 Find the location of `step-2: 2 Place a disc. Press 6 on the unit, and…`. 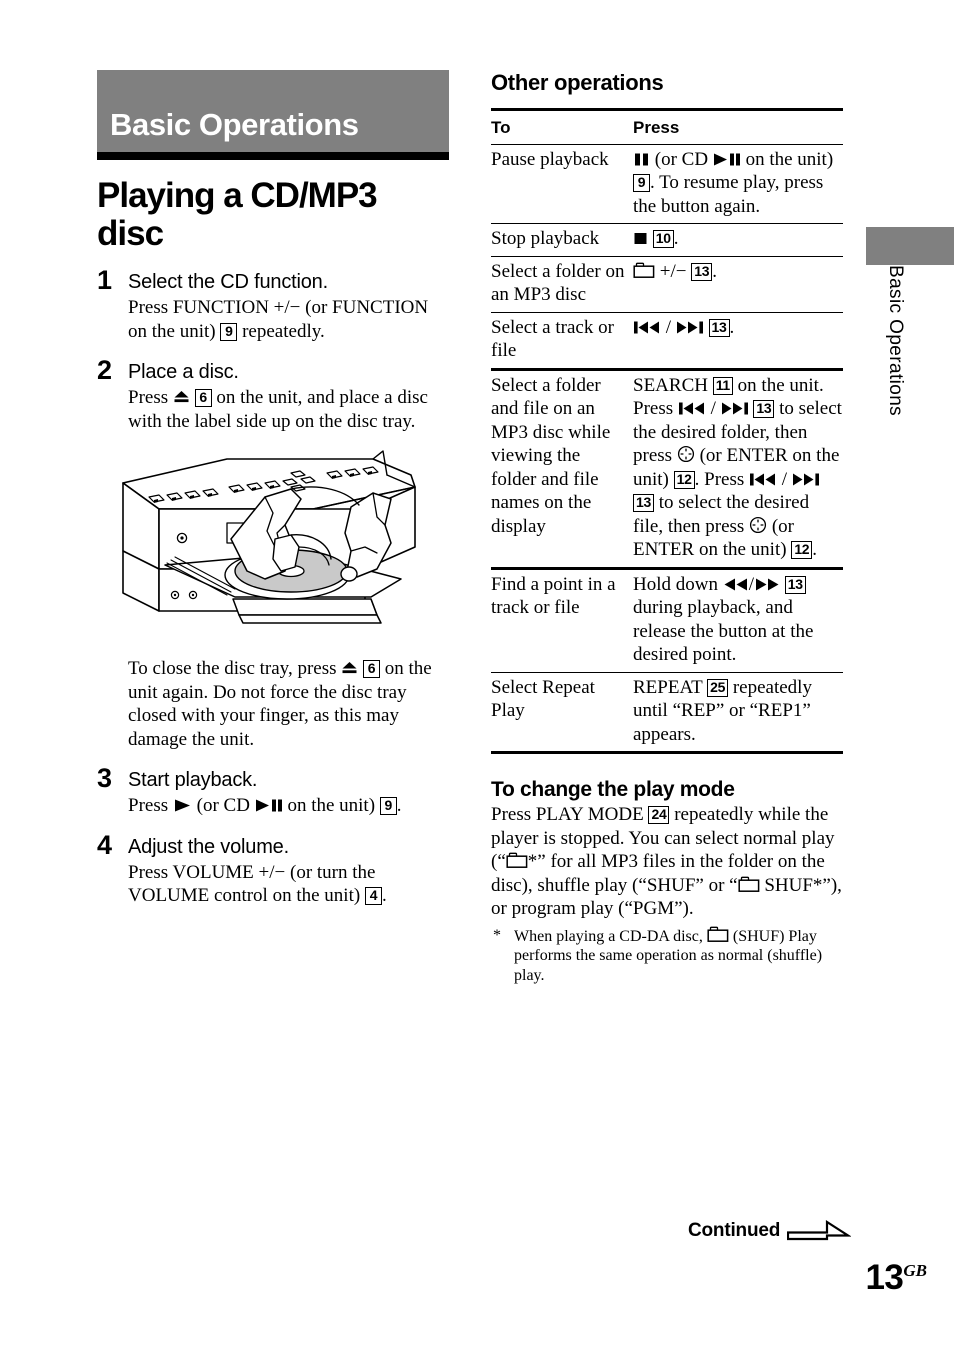

step-2: 2 Place a disc. Press 6 on the unit, and… is located at coordinates (273, 395).